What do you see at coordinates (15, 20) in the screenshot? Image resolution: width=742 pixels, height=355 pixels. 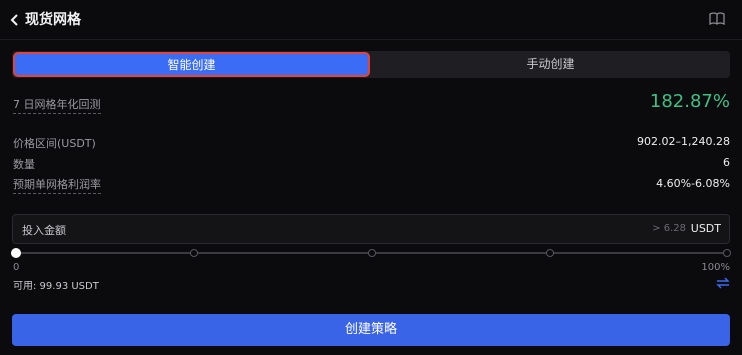 I see `chevron-left-icon` at bounding box center [15, 20].